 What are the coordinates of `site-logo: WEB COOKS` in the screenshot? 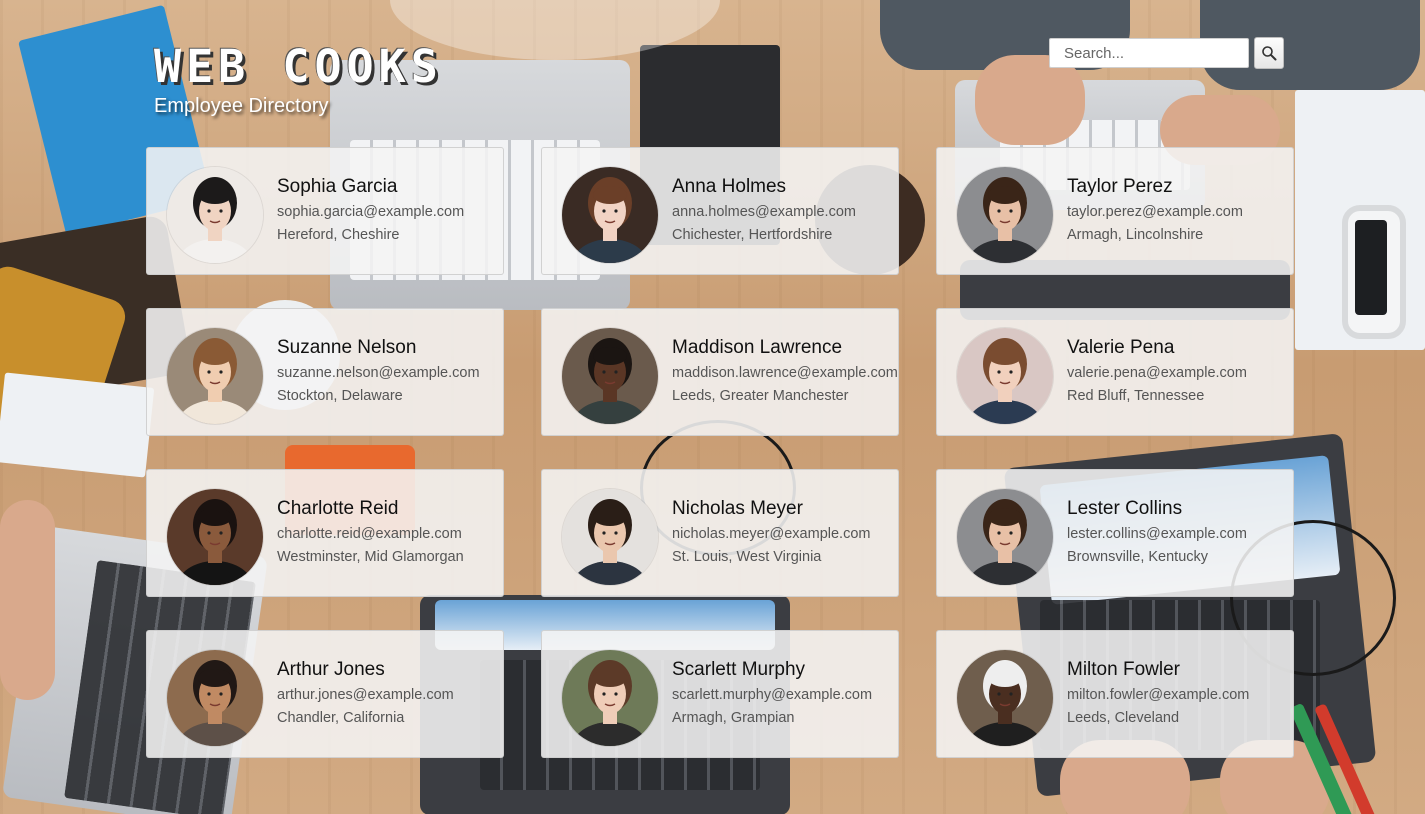 It's located at (298, 66).